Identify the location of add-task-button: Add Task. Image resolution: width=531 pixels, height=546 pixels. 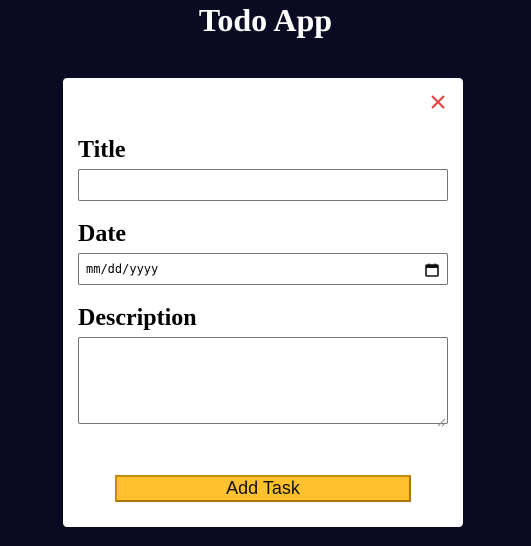
(263, 488).